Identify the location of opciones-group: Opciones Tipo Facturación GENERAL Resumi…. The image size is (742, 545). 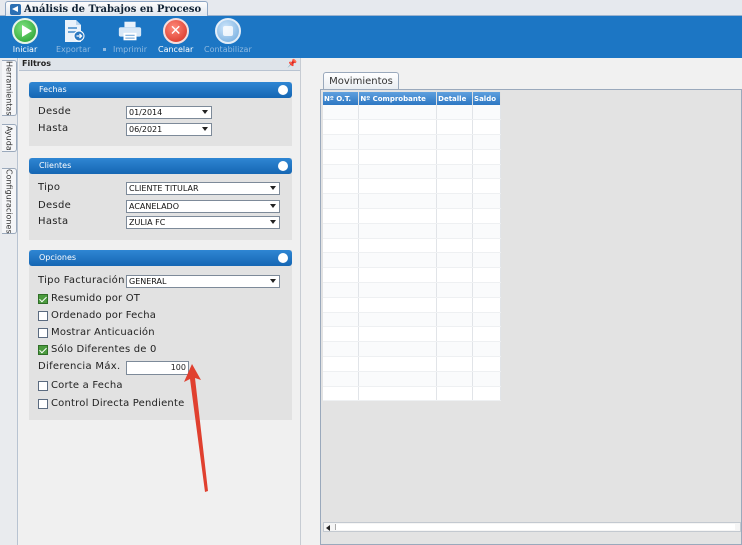
(160, 335).